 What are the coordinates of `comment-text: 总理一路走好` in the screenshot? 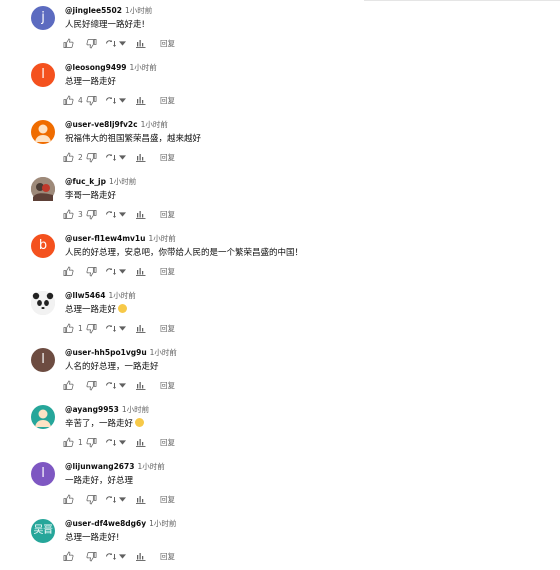 It's located at (96, 309).